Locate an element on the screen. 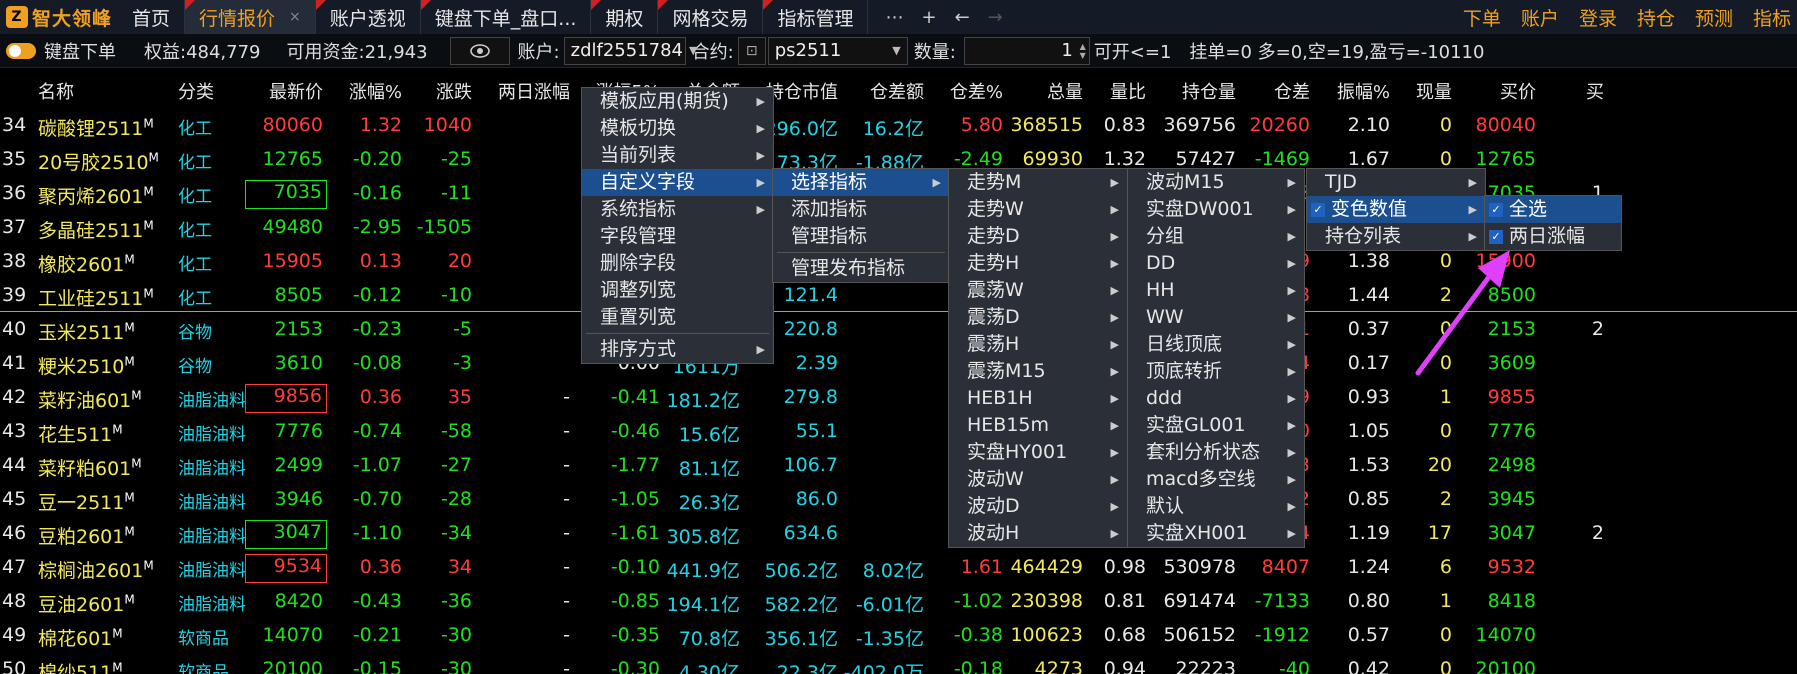 The height and width of the screenshot is (674, 1797). menu-item: DD ▶ is located at coordinates (1216, 263).